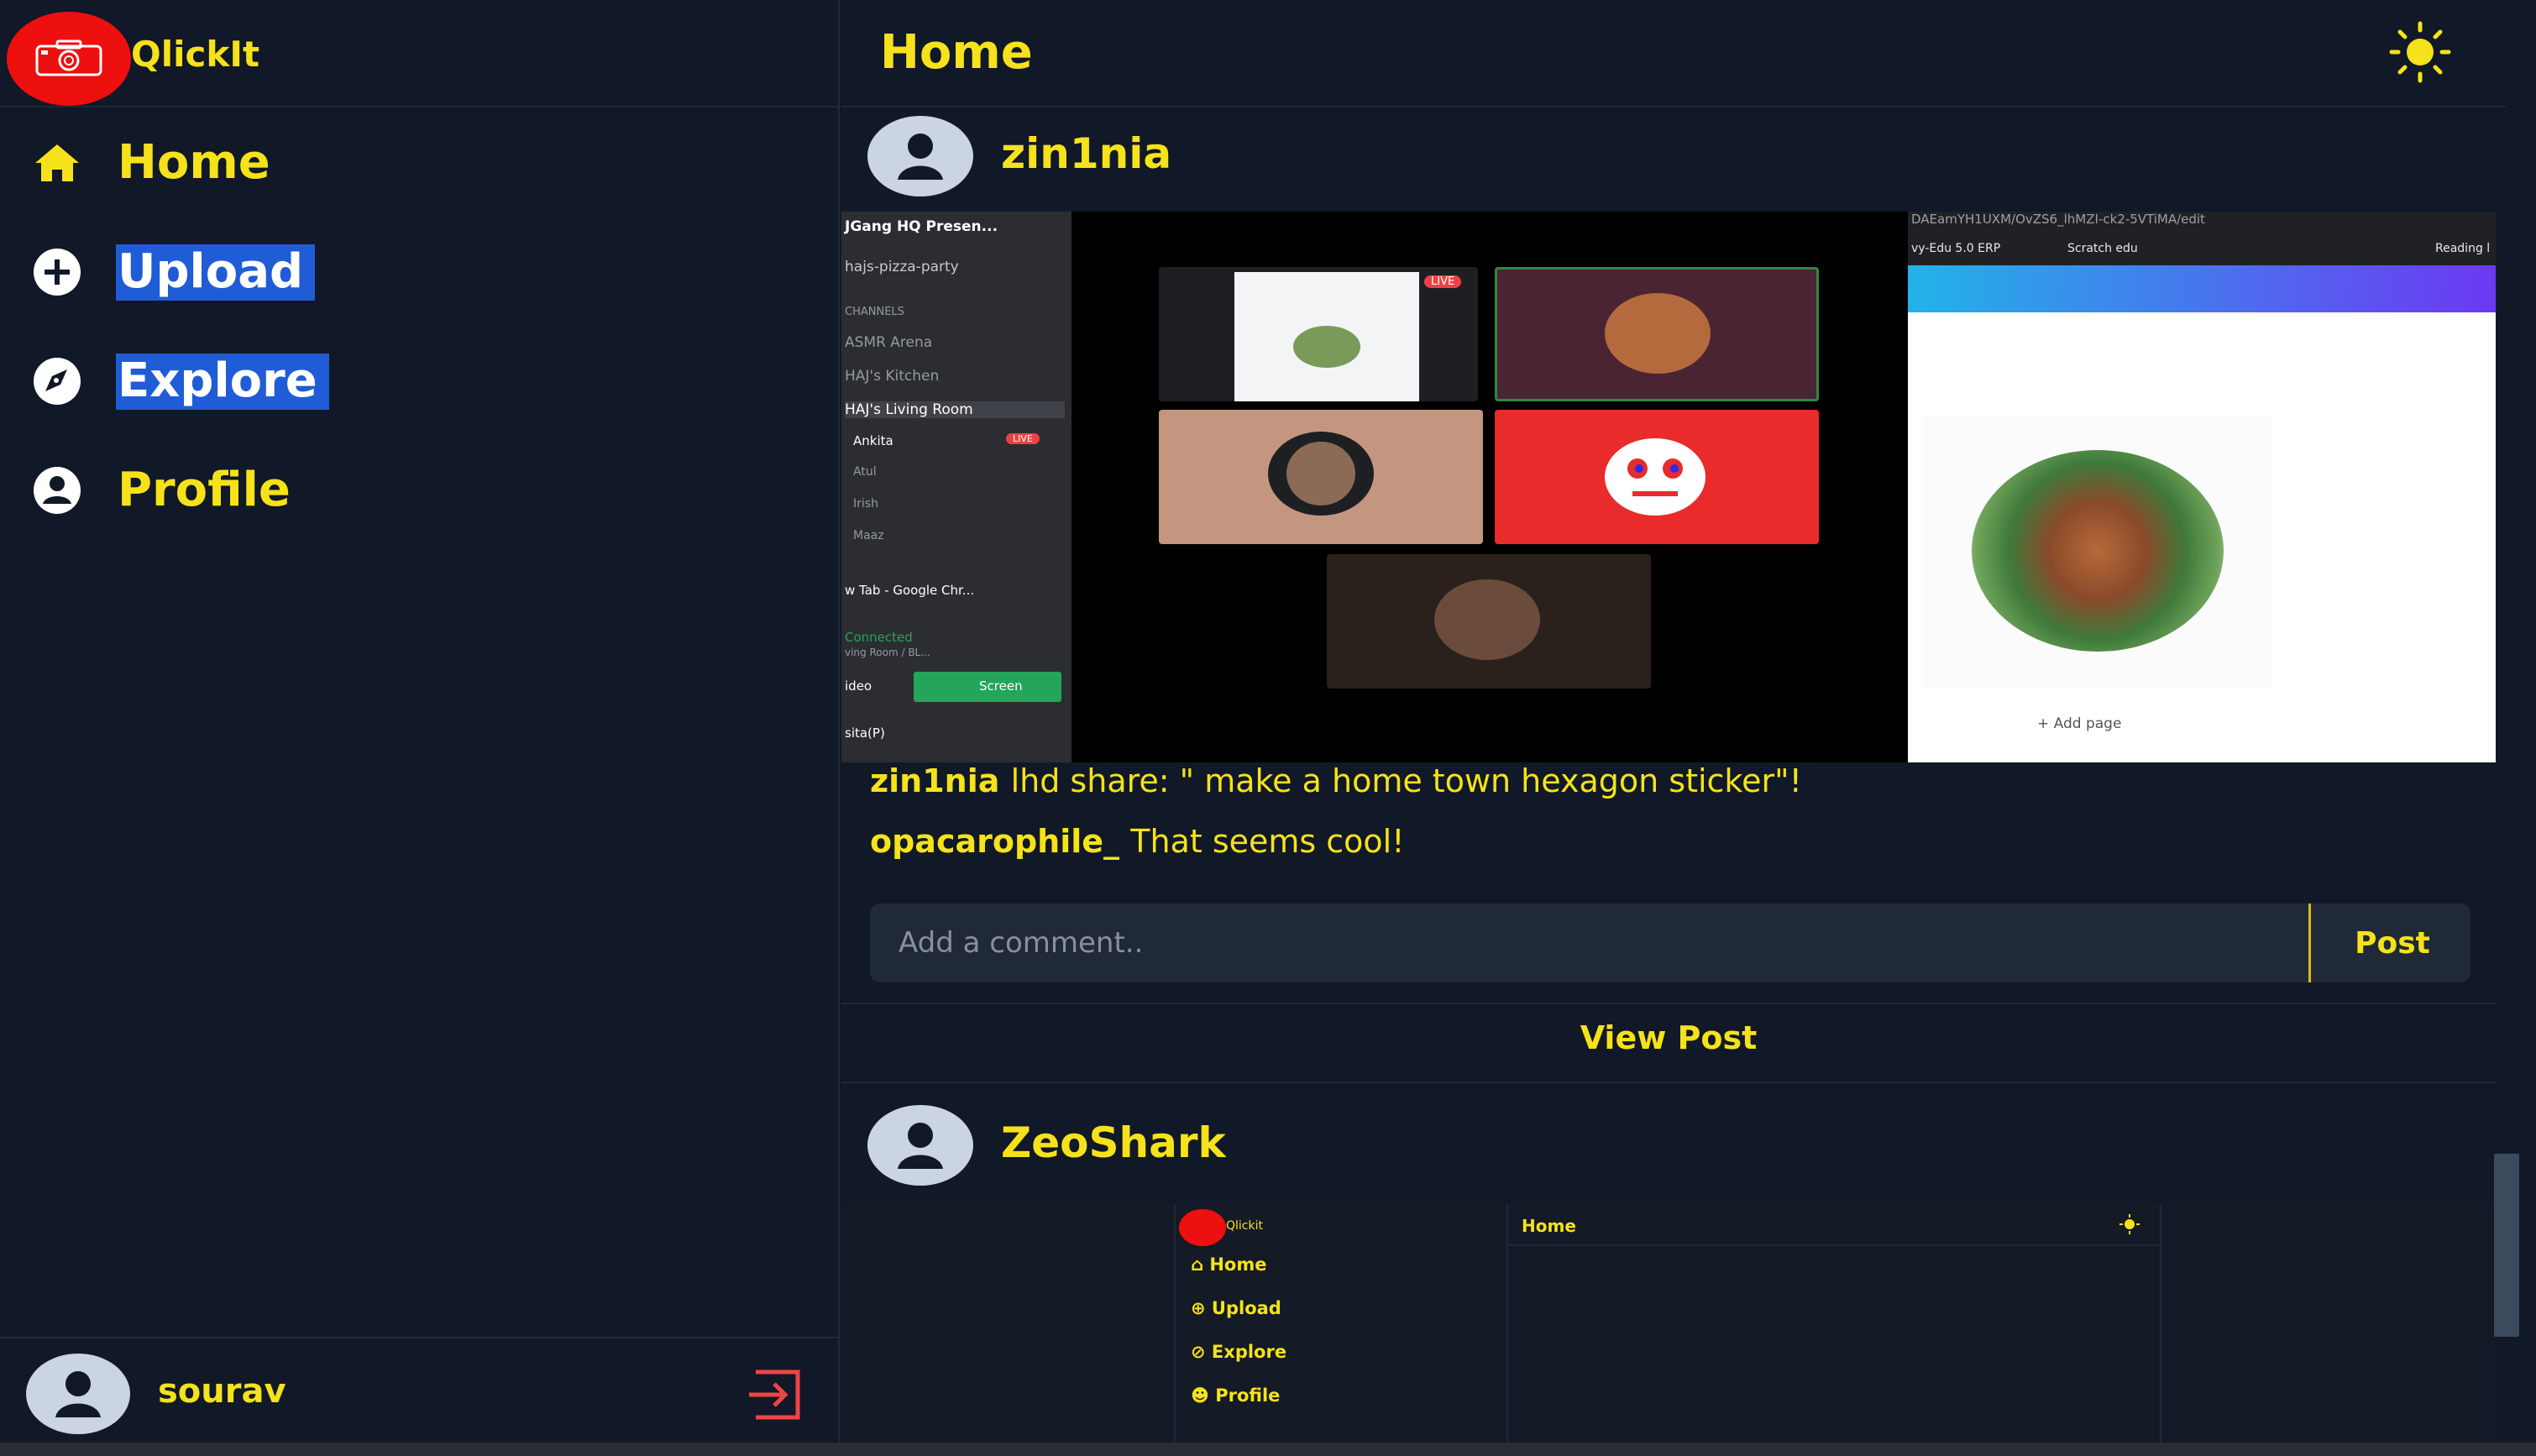 The height and width of the screenshot is (1456, 2536). Describe the element at coordinates (1268, 1449) in the screenshot. I see `bottom-edge` at that location.